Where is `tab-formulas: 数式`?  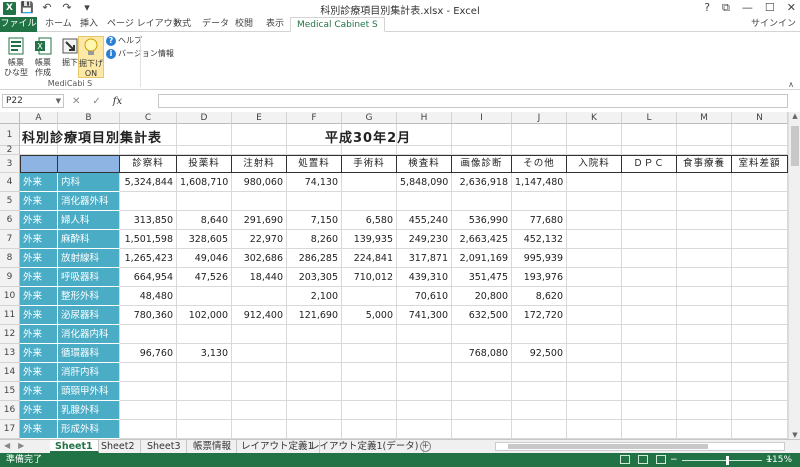
tab-formulas: 数式 is located at coordinates (182, 24).